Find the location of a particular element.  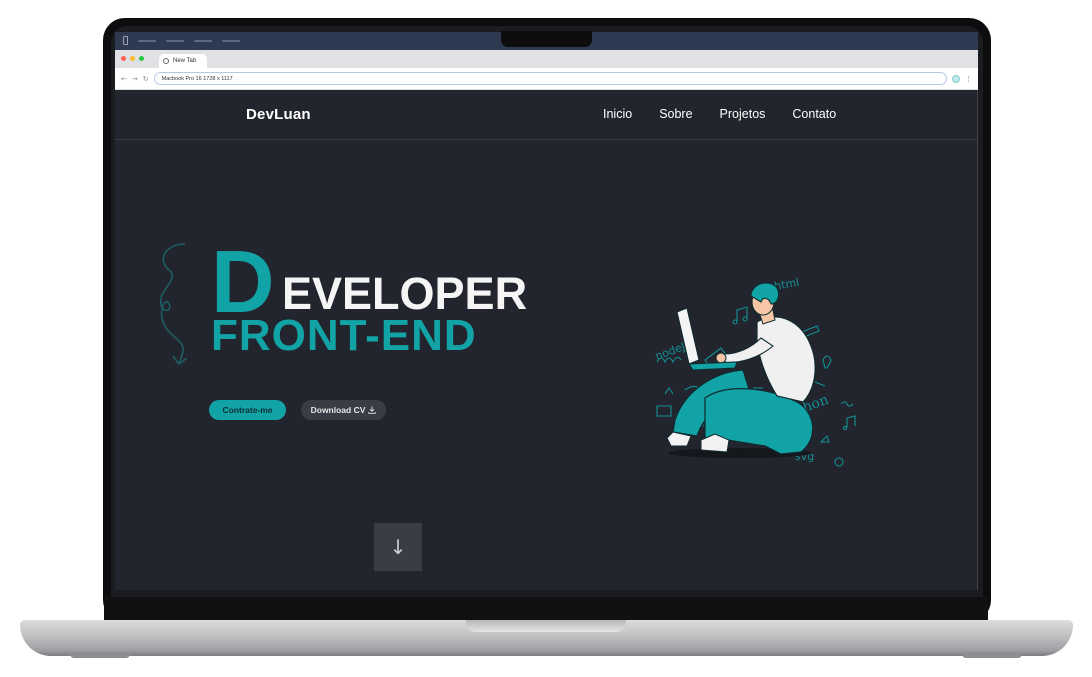

maximize-window-button is located at coordinates (141, 58).